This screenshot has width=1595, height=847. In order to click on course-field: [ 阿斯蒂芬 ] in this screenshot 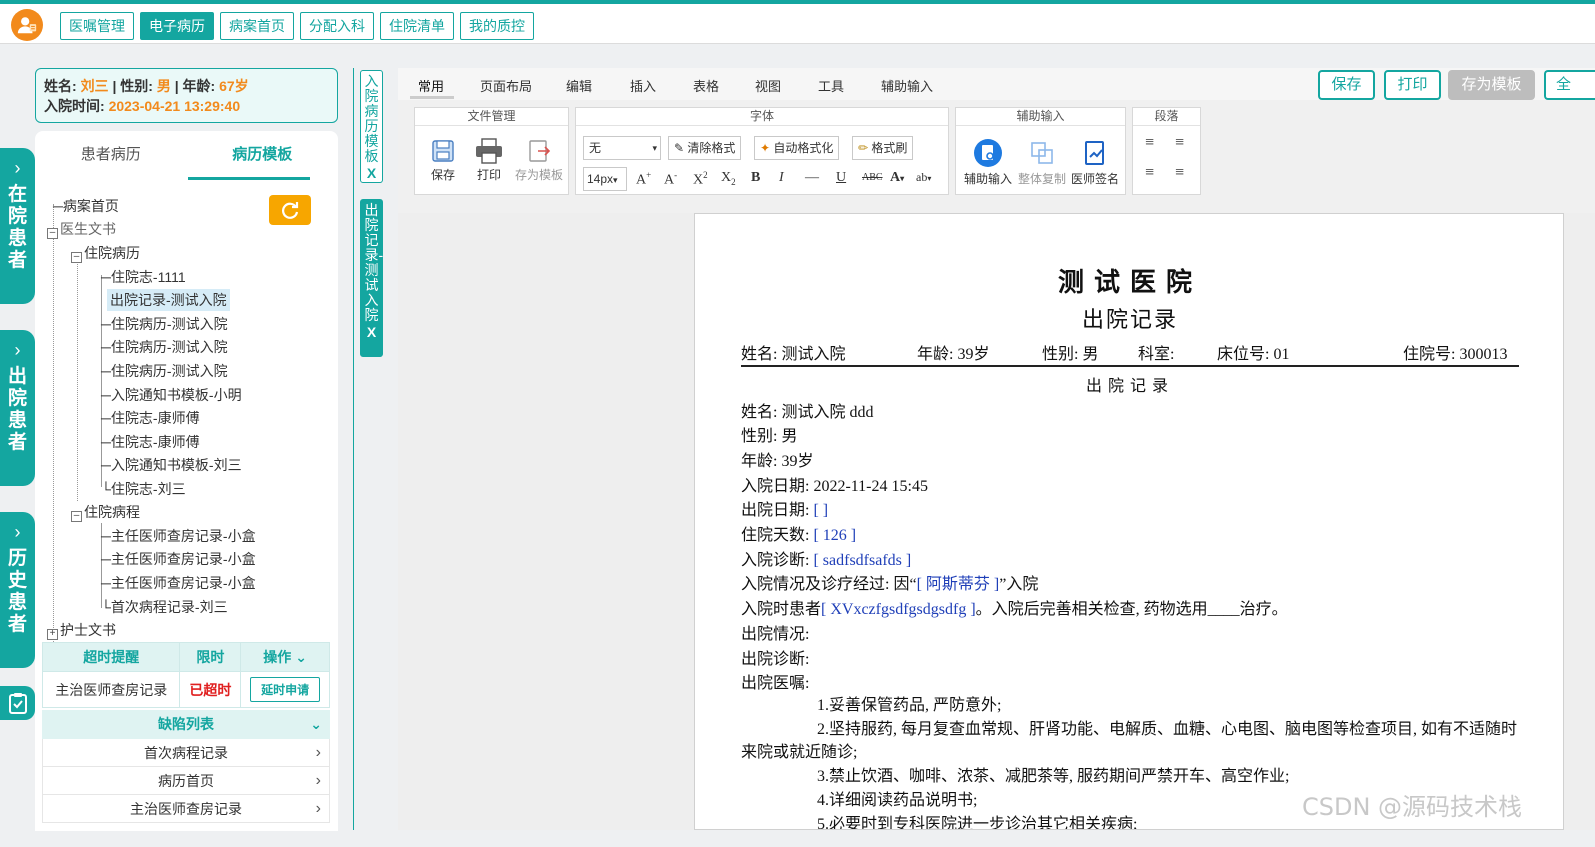, I will do `click(958, 584)`.